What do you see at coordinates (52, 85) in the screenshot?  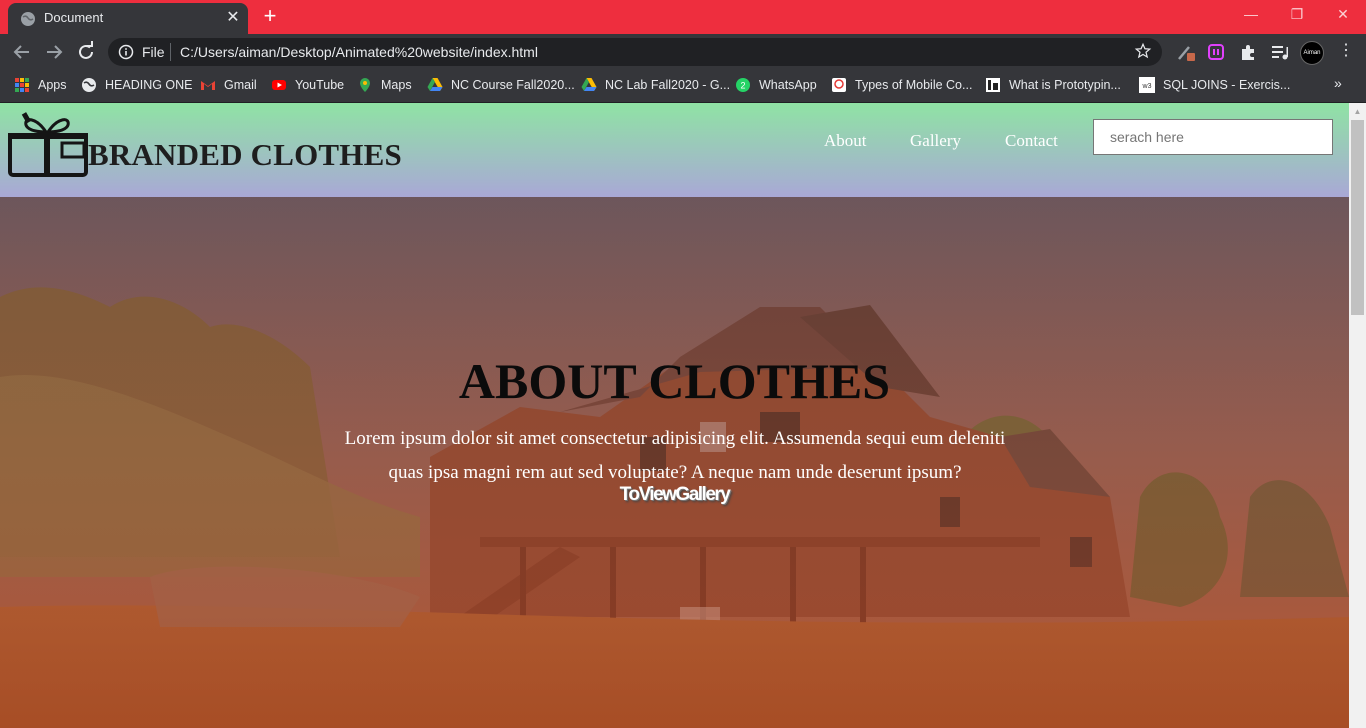 I see `bookmark-apps: Apps` at bounding box center [52, 85].